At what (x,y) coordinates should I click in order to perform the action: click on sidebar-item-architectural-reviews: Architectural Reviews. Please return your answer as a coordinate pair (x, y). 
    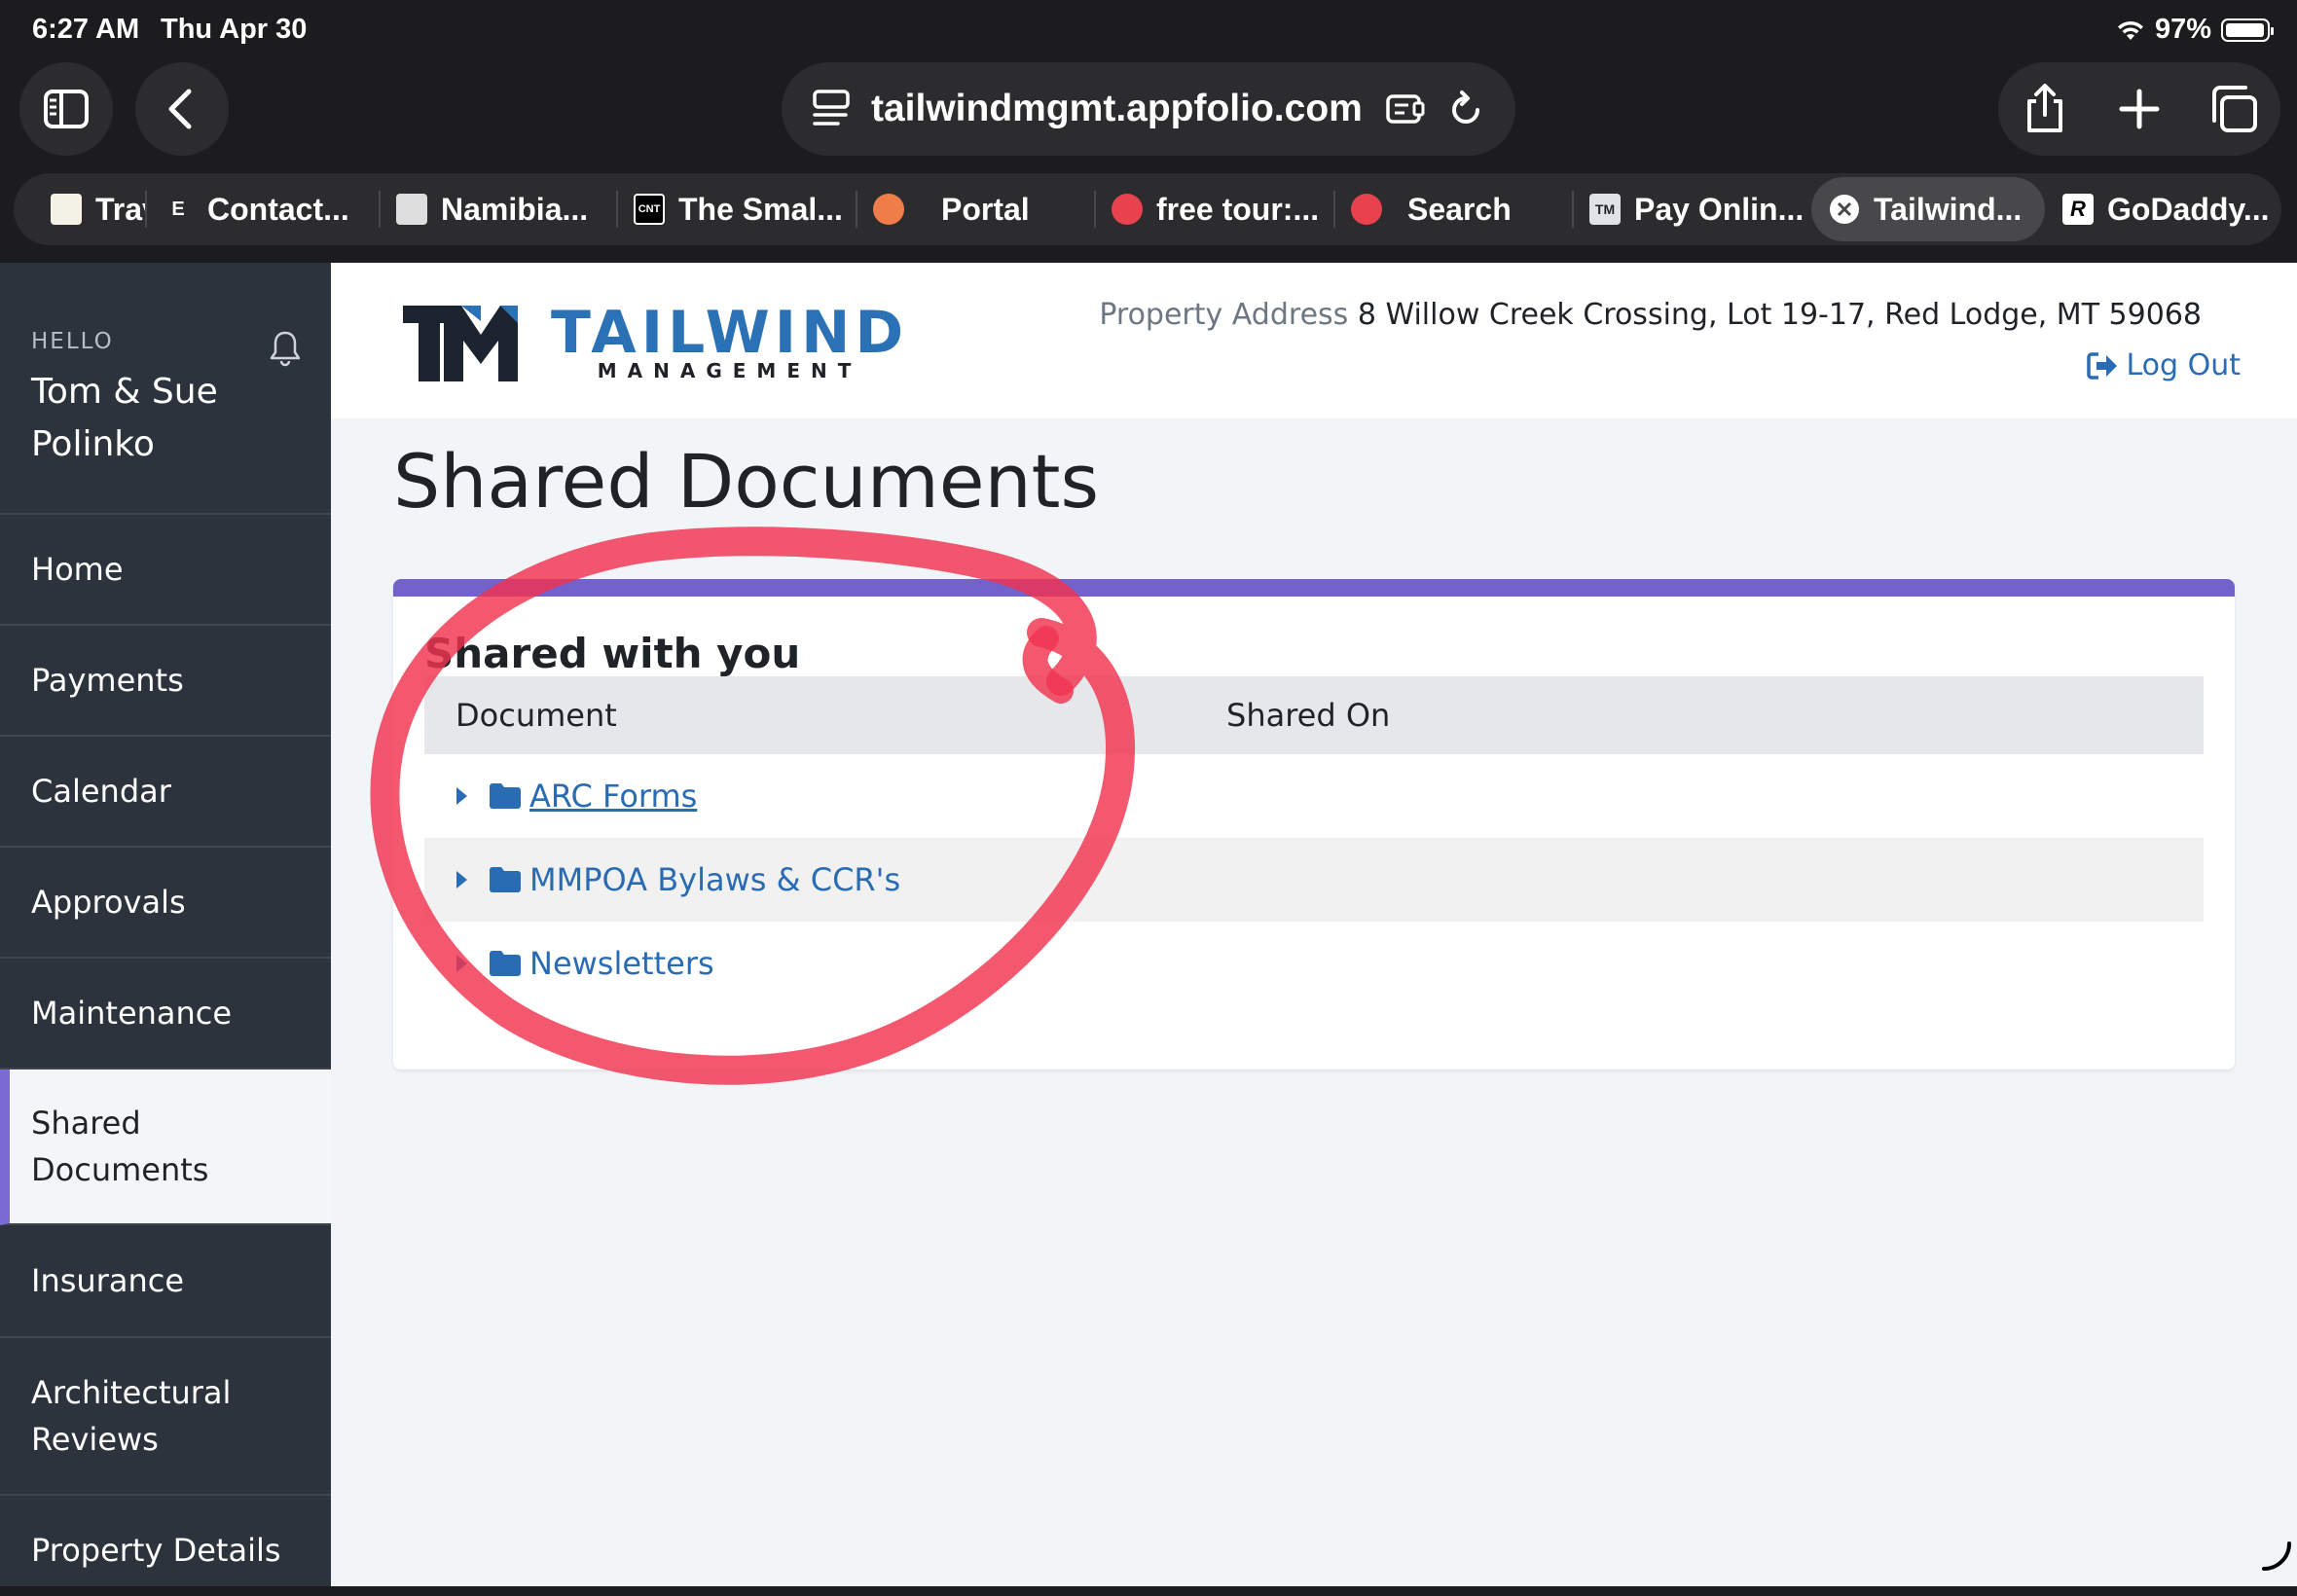
    Looking at the image, I should click on (166, 1417).